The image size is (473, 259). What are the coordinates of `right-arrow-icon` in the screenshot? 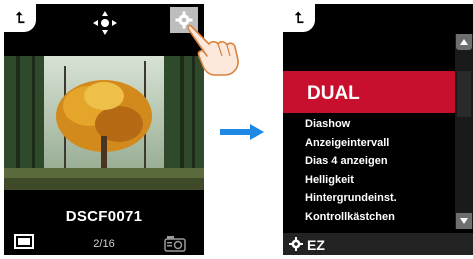 It's located at (242, 132).